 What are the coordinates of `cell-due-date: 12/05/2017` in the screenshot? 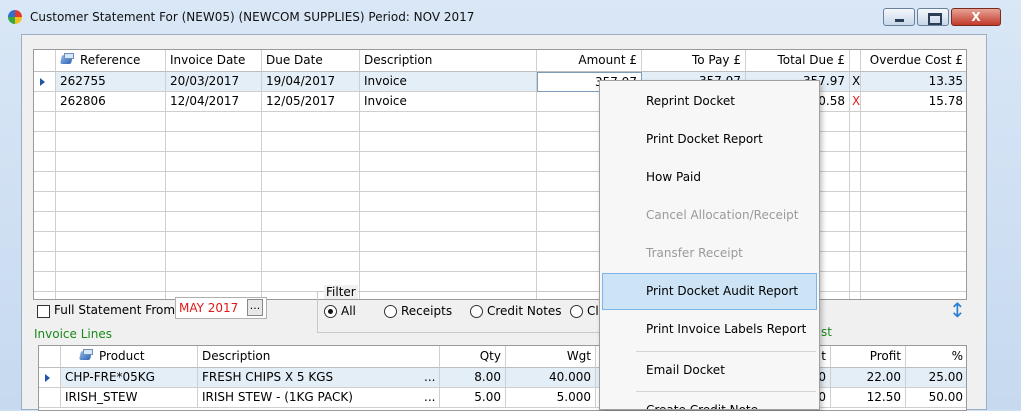 It's located at (311, 102).